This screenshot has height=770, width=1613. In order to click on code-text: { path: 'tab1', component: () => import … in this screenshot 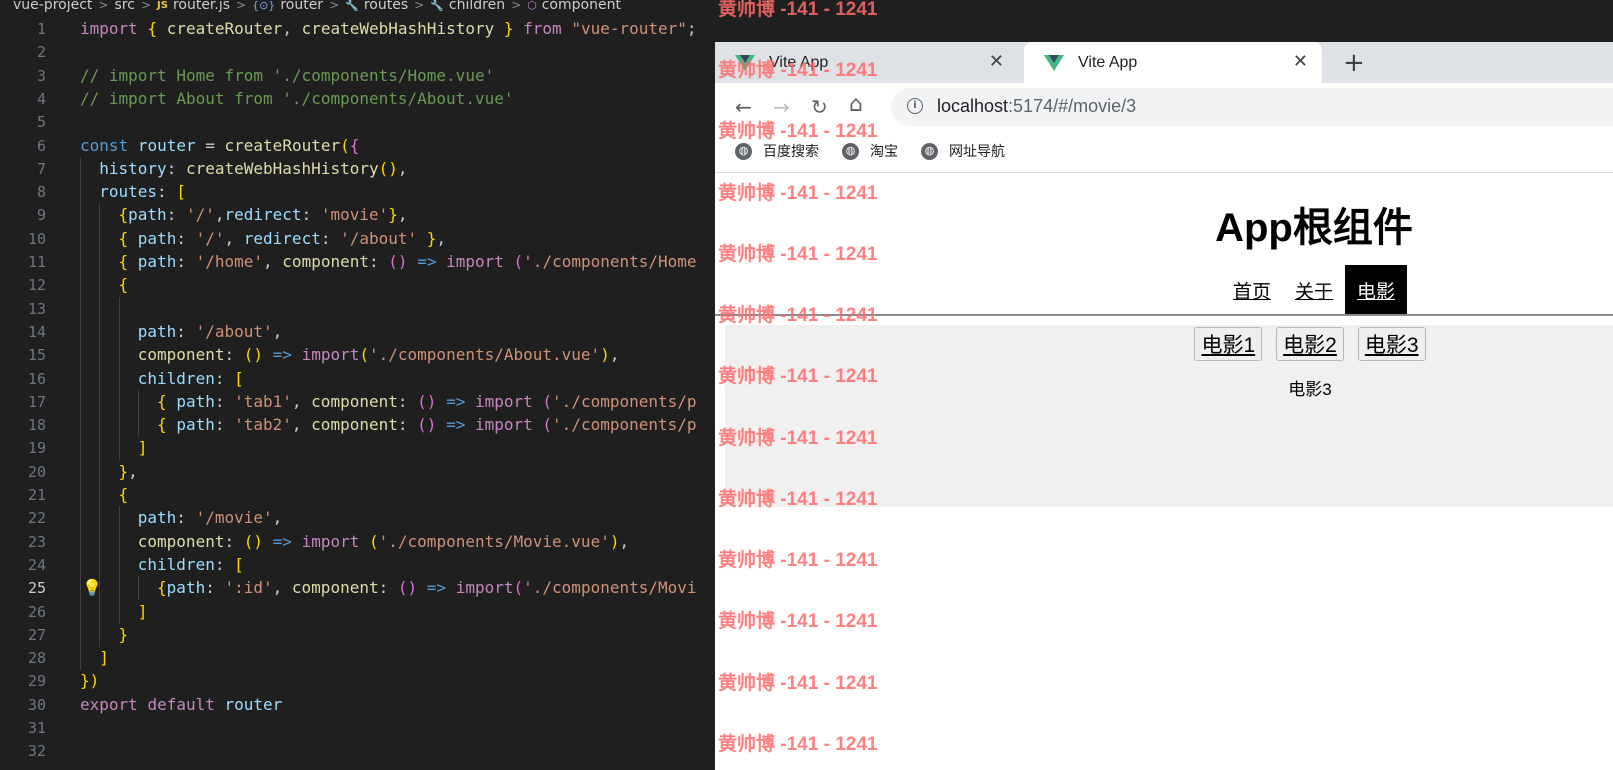, I will do `click(427, 401)`.